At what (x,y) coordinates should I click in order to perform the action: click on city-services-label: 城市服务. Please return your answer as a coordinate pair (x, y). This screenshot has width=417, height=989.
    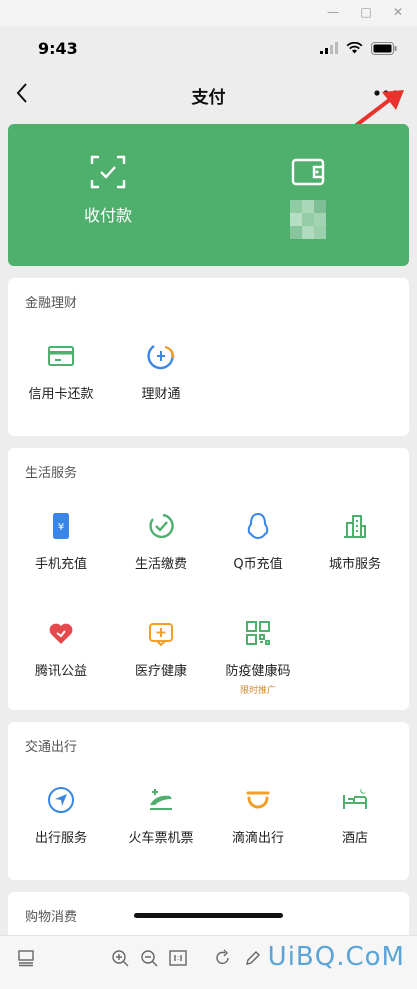
    Looking at the image, I should click on (354, 564).